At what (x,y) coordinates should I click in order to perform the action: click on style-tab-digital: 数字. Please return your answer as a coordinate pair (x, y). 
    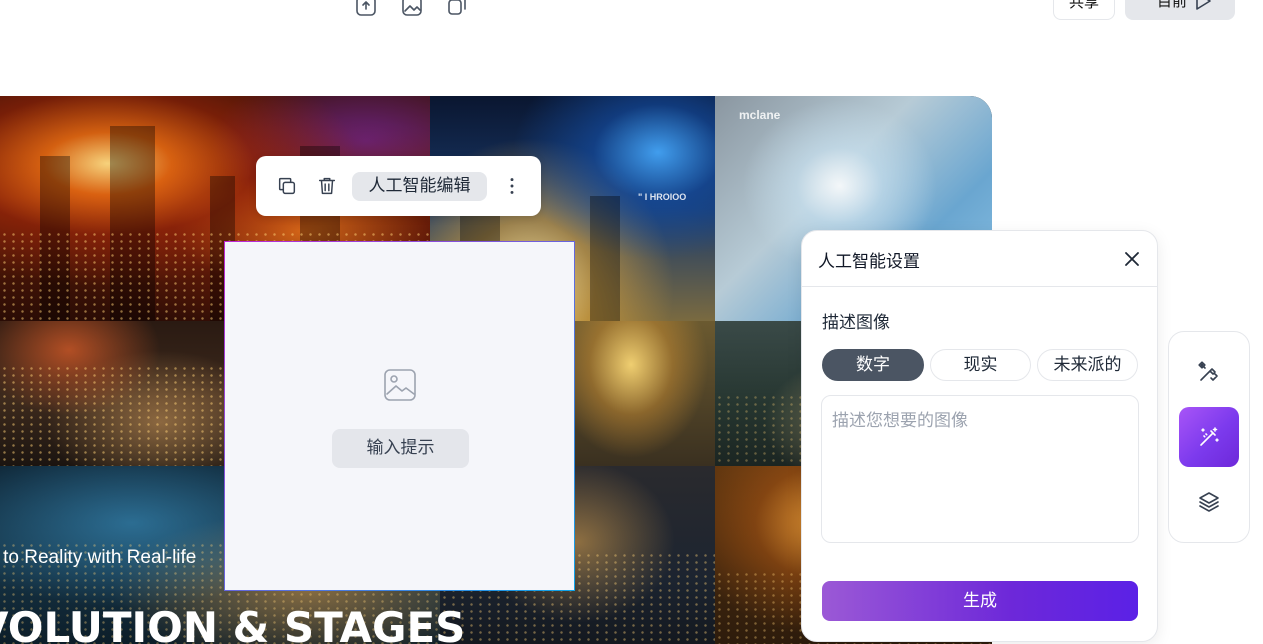
    Looking at the image, I should click on (873, 365).